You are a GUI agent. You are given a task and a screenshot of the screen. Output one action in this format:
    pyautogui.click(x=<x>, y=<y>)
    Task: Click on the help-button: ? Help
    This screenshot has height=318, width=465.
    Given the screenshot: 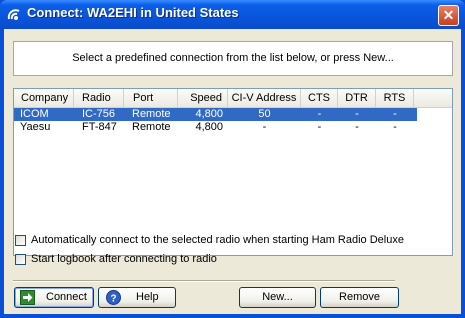 What is the action you would take?
    pyautogui.click(x=137, y=297)
    